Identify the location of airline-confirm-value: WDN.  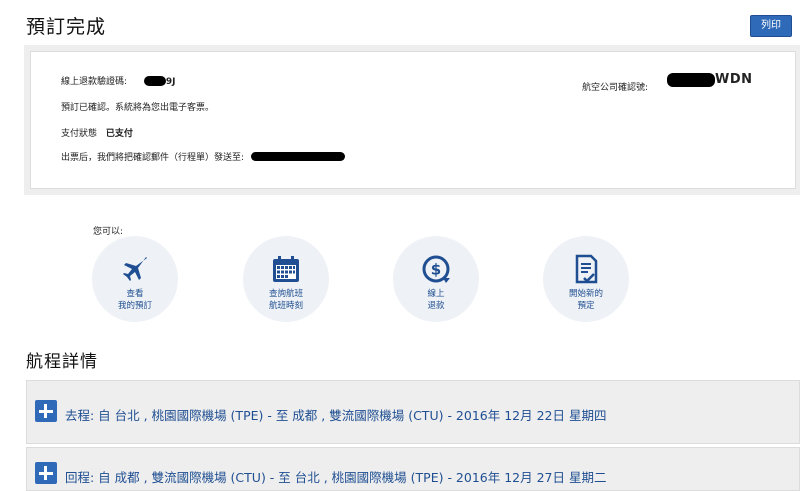
(734, 79).